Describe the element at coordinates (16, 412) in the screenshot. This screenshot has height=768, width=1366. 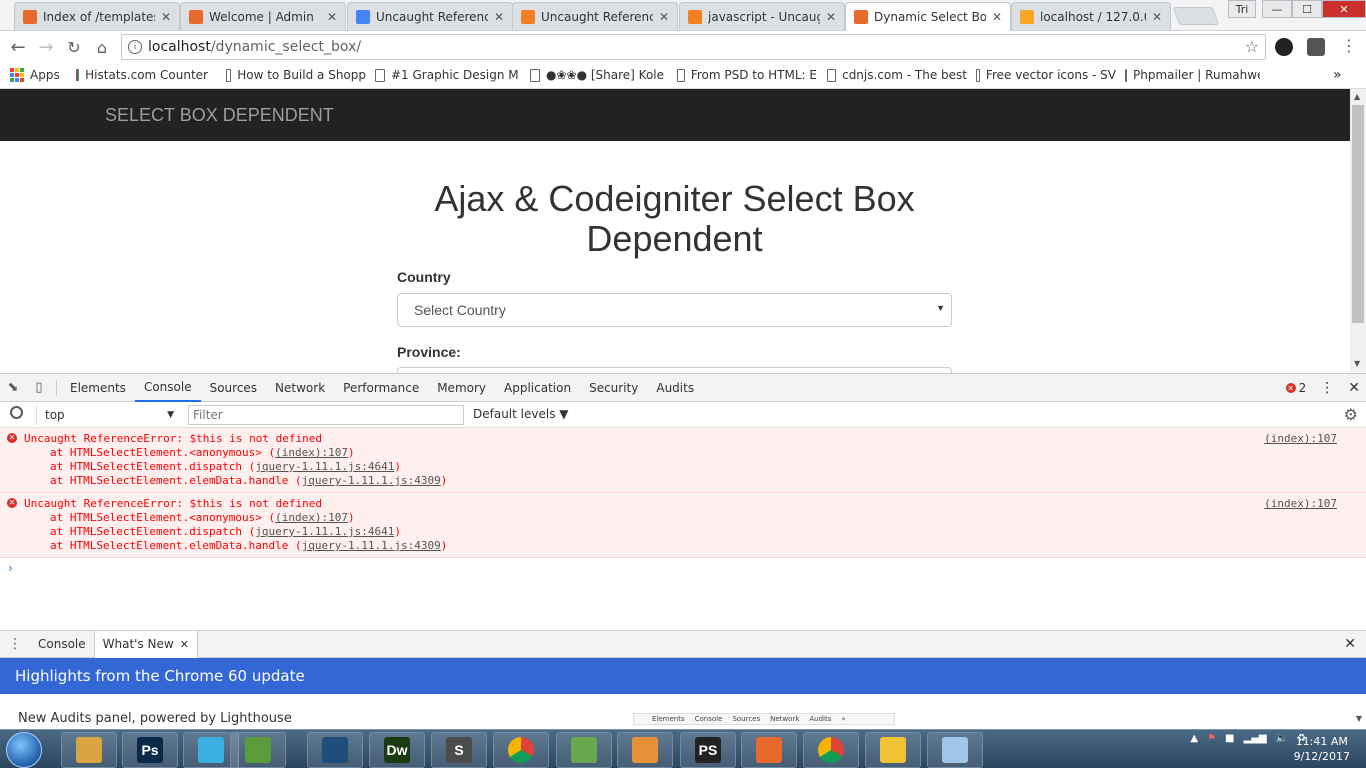
I see `clear-console-icon` at that location.